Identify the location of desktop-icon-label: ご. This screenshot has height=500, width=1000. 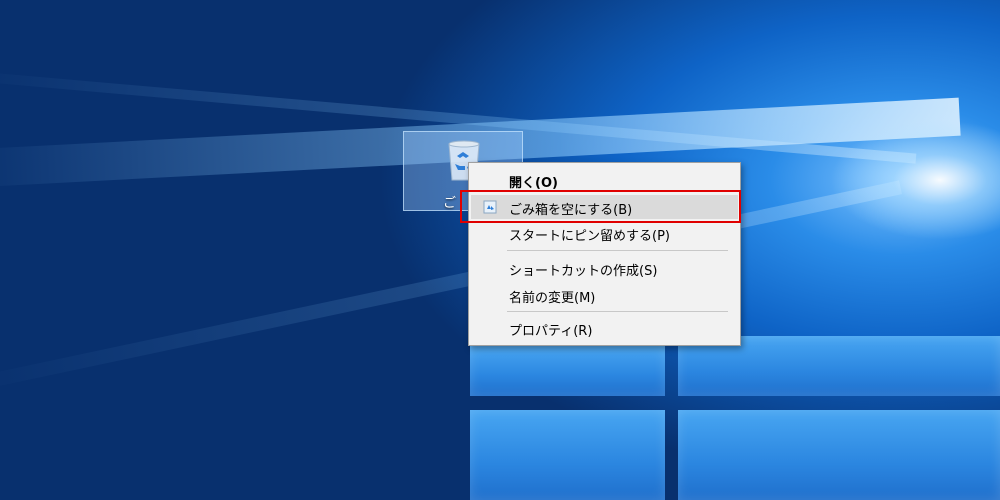
(450, 203).